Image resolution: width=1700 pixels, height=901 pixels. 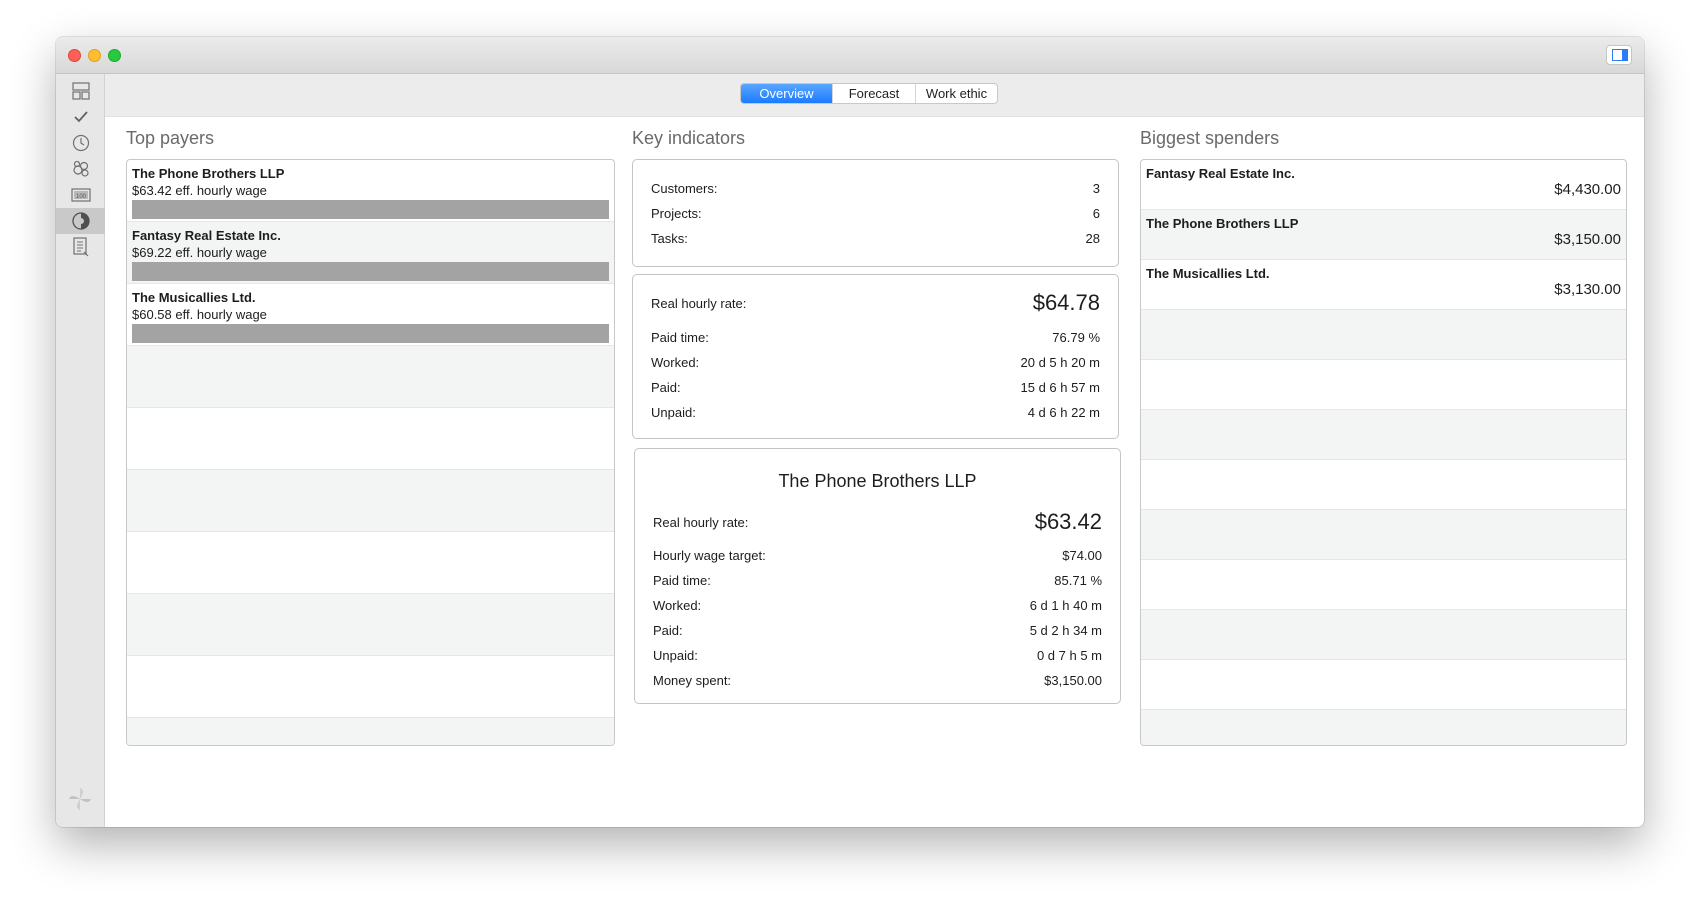 I want to click on svg-text: 100, so click(x=80, y=197).